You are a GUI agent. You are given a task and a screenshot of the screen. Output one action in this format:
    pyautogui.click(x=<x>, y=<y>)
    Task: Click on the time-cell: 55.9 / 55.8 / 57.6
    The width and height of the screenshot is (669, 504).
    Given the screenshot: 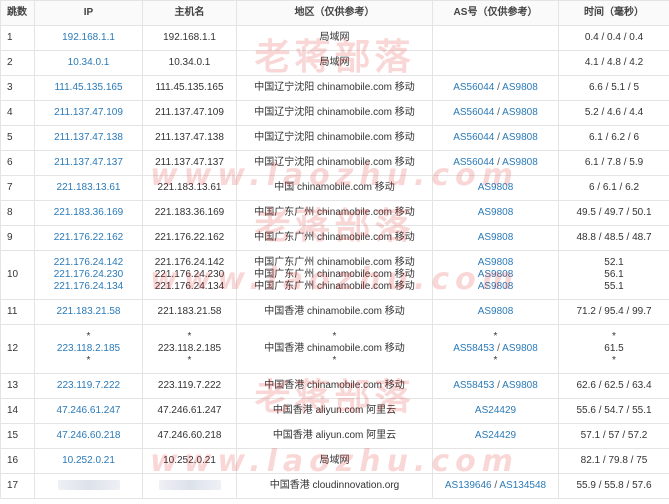 What is the action you would take?
    pyautogui.click(x=613, y=486)
    